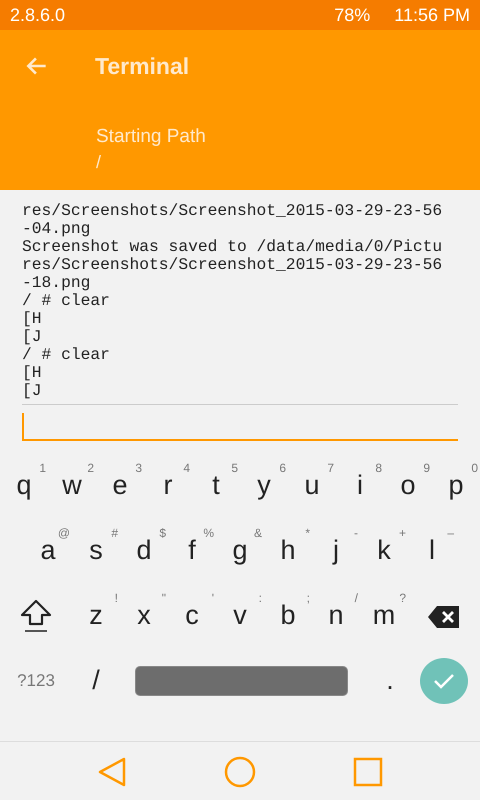  What do you see at coordinates (402, 532) in the screenshot?
I see `key-hint: +` at bounding box center [402, 532].